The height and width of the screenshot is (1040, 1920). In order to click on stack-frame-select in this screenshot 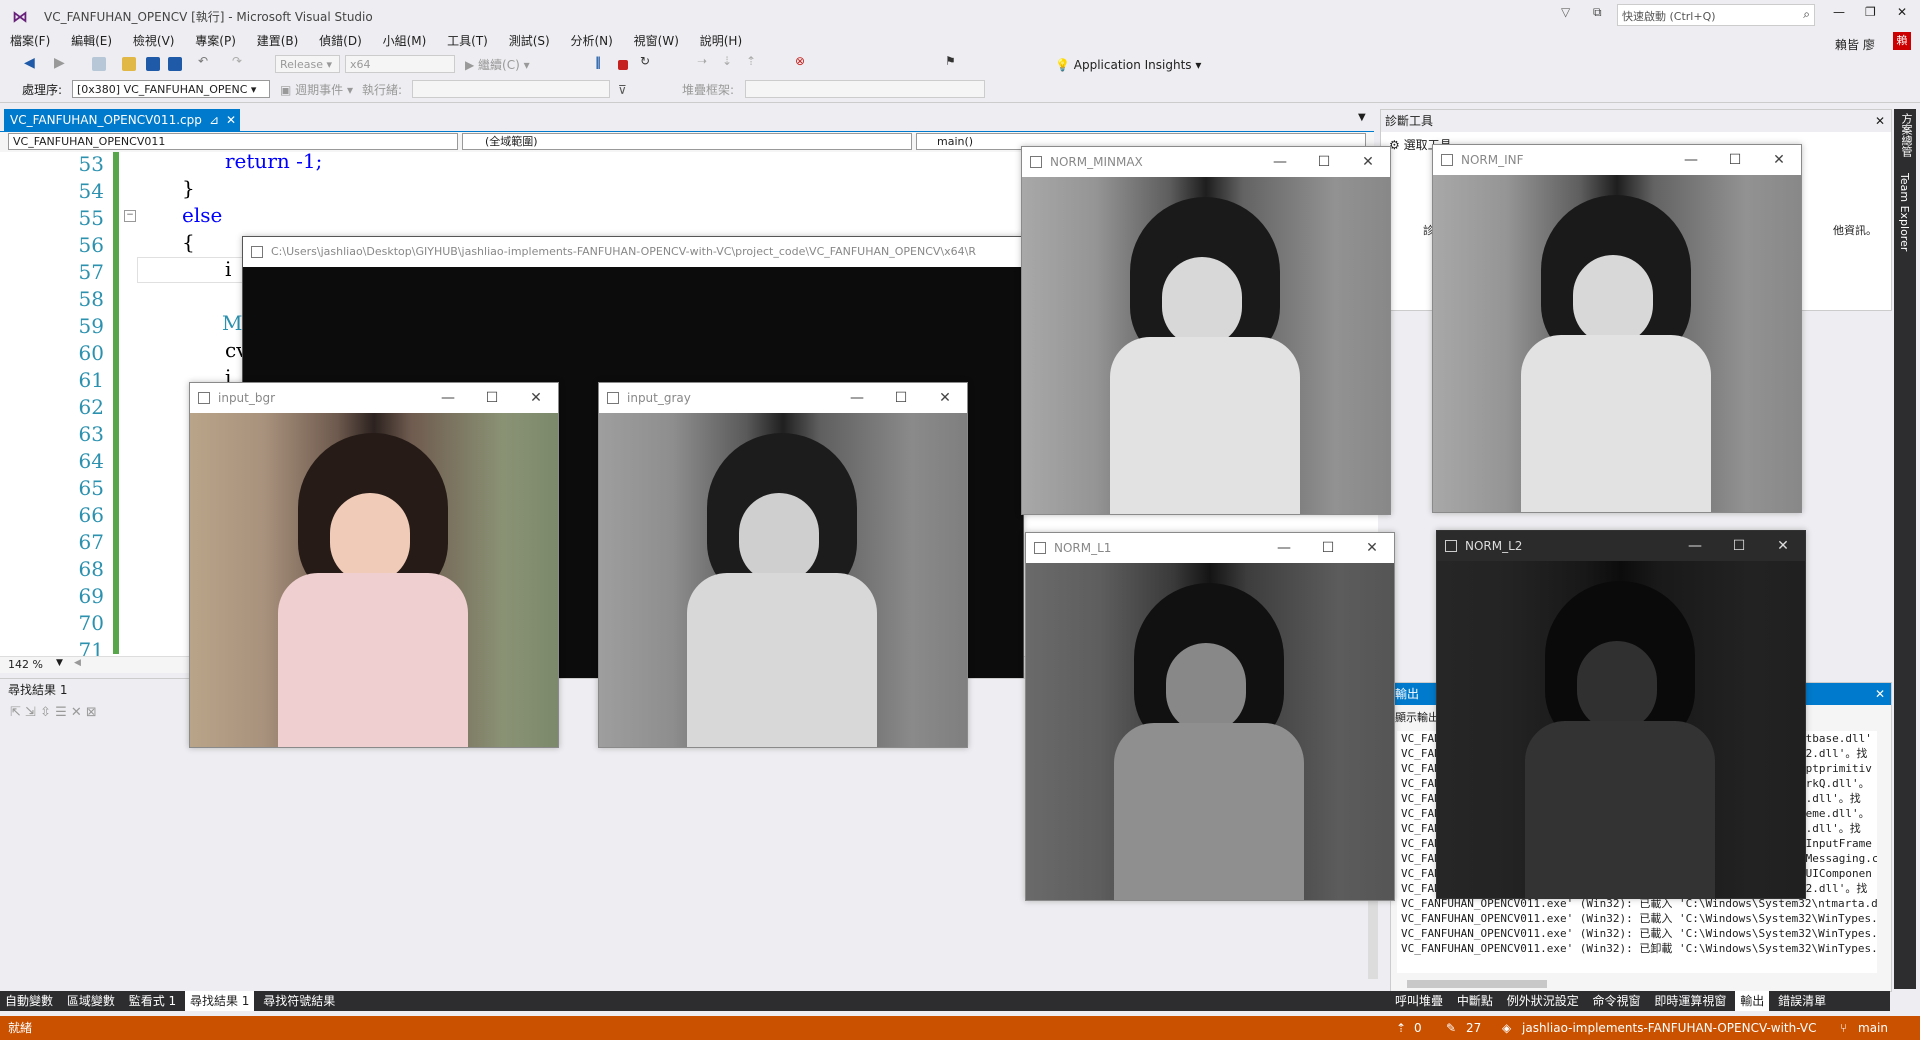, I will do `click(865, 89)`.